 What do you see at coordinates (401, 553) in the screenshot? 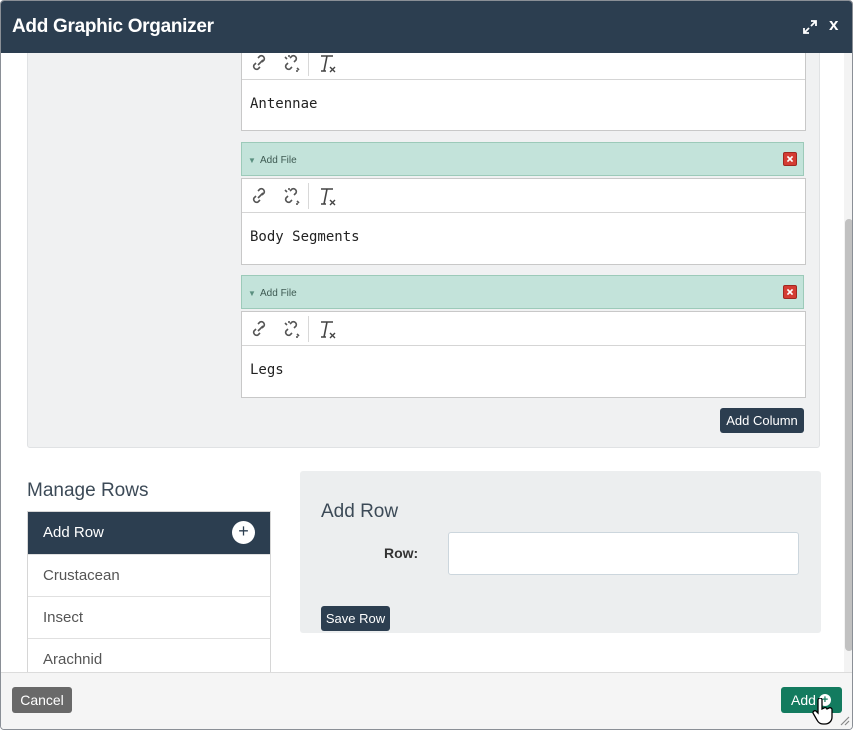
I see `row-field-label: Row:` at bounding box center [401, 553].